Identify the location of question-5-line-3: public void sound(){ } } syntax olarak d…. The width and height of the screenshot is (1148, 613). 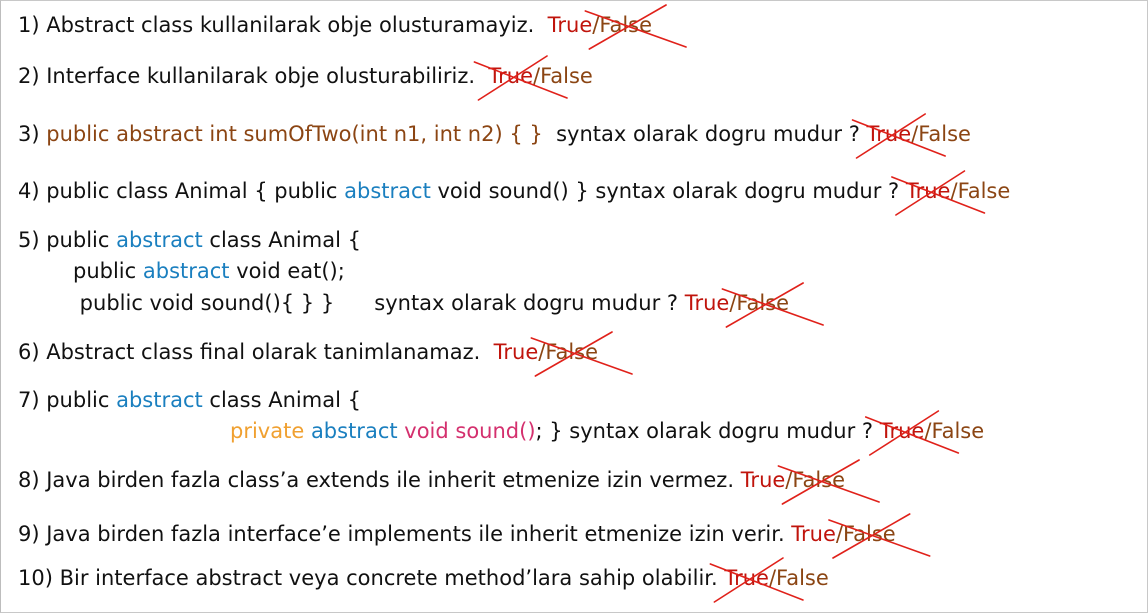
(431, 303).